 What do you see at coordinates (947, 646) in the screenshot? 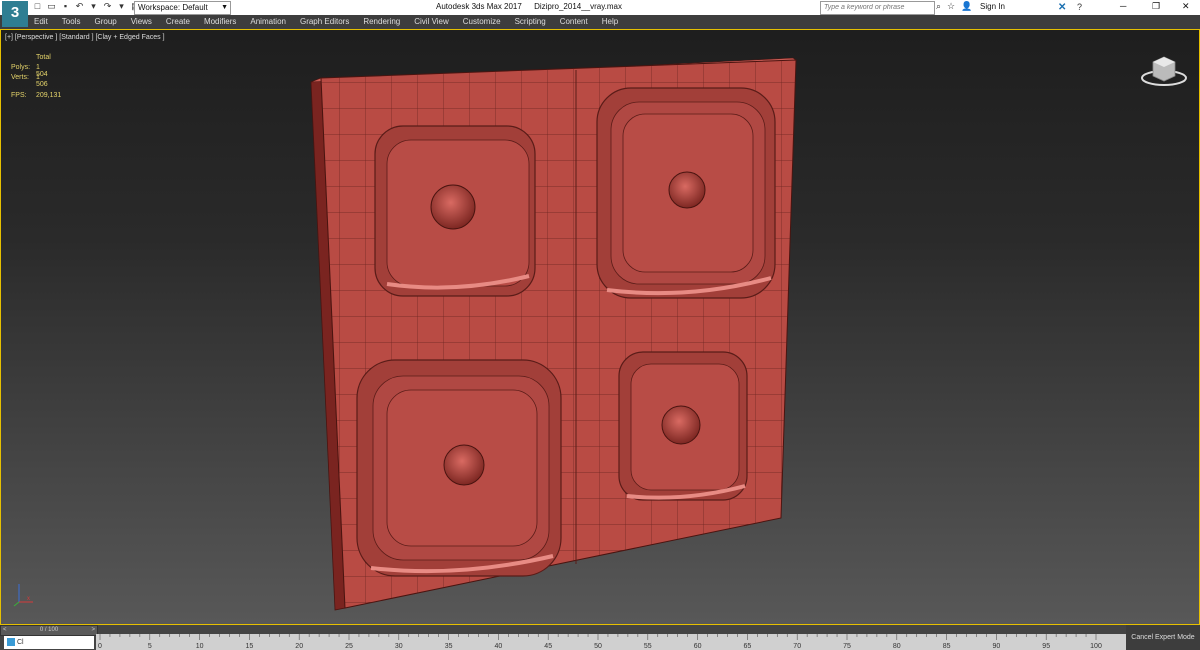
I see `track-tick-label: 85` at bounding box center [947, 646].